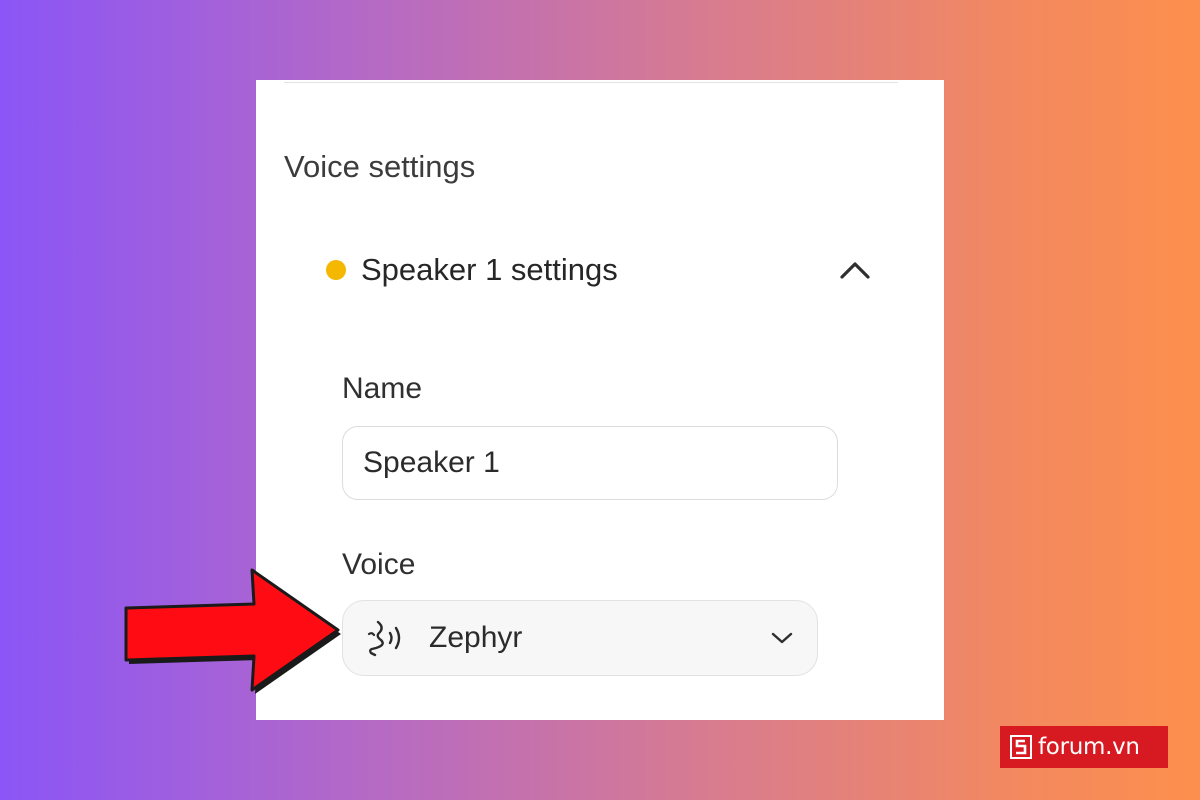 The width and height of the screenshot is (1200, 800). What do you see at coordinates (379, 564) in the screenshot?
I see `voice-label: Voice` at bounding box center [379, 564].